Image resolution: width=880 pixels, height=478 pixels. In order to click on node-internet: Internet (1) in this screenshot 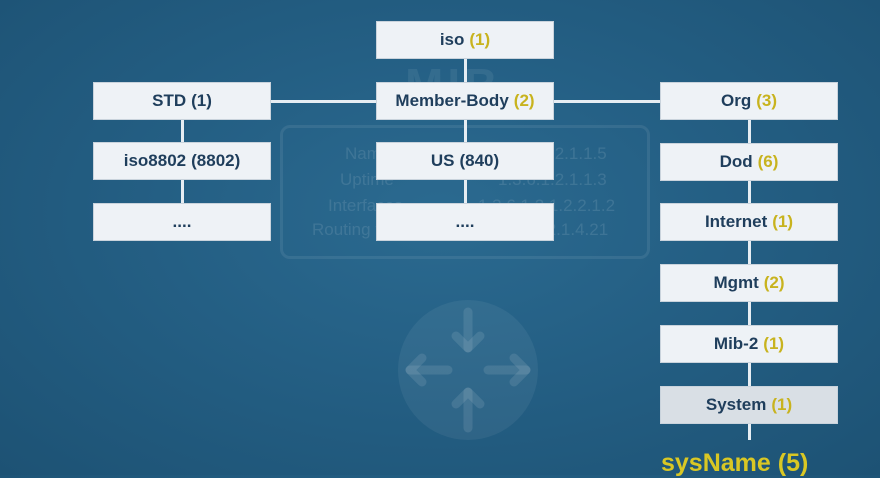, I will do `click(749, 222)`.